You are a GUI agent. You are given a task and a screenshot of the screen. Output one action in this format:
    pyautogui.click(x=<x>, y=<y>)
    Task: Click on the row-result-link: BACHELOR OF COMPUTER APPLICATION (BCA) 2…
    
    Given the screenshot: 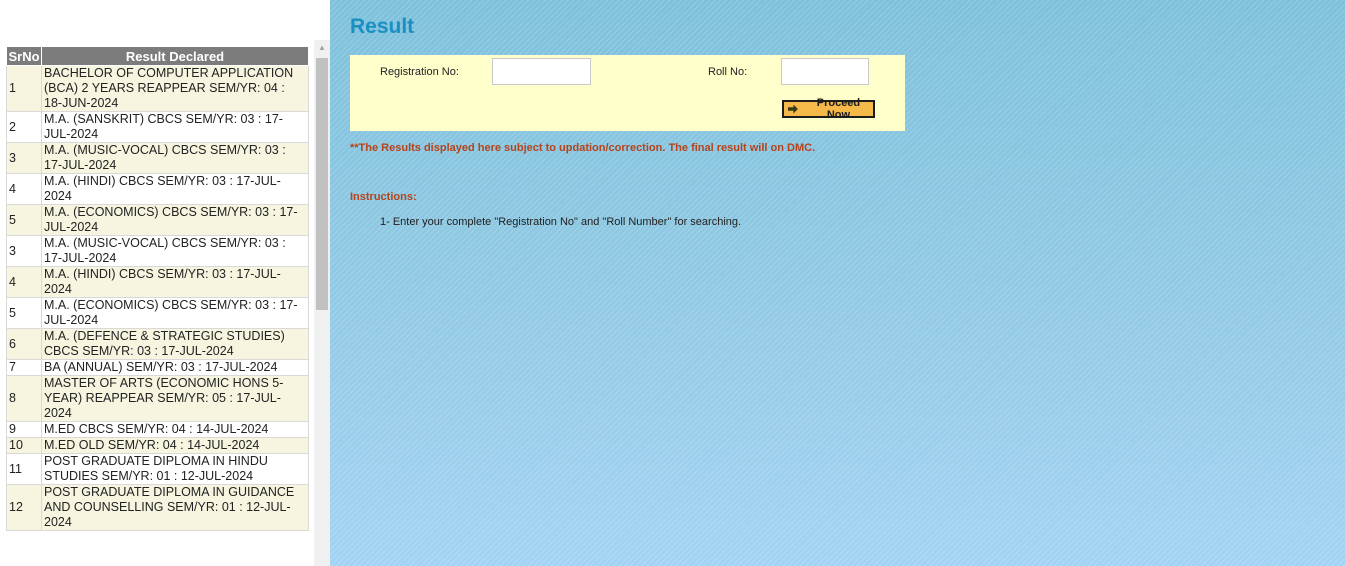 What is the action you would take?
    pyautogui.click(x=175, y=88)
    